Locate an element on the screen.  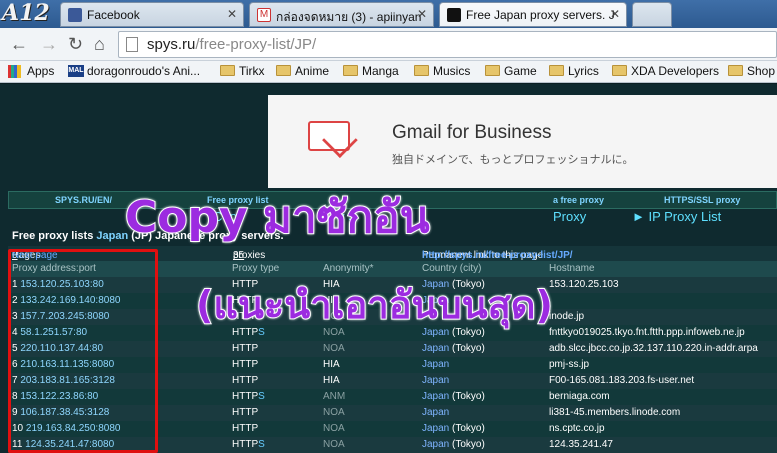
ad-subtitle: 独自ドメインで、もっとプロフェッショナルに。 is located at coordinates (513, 160).